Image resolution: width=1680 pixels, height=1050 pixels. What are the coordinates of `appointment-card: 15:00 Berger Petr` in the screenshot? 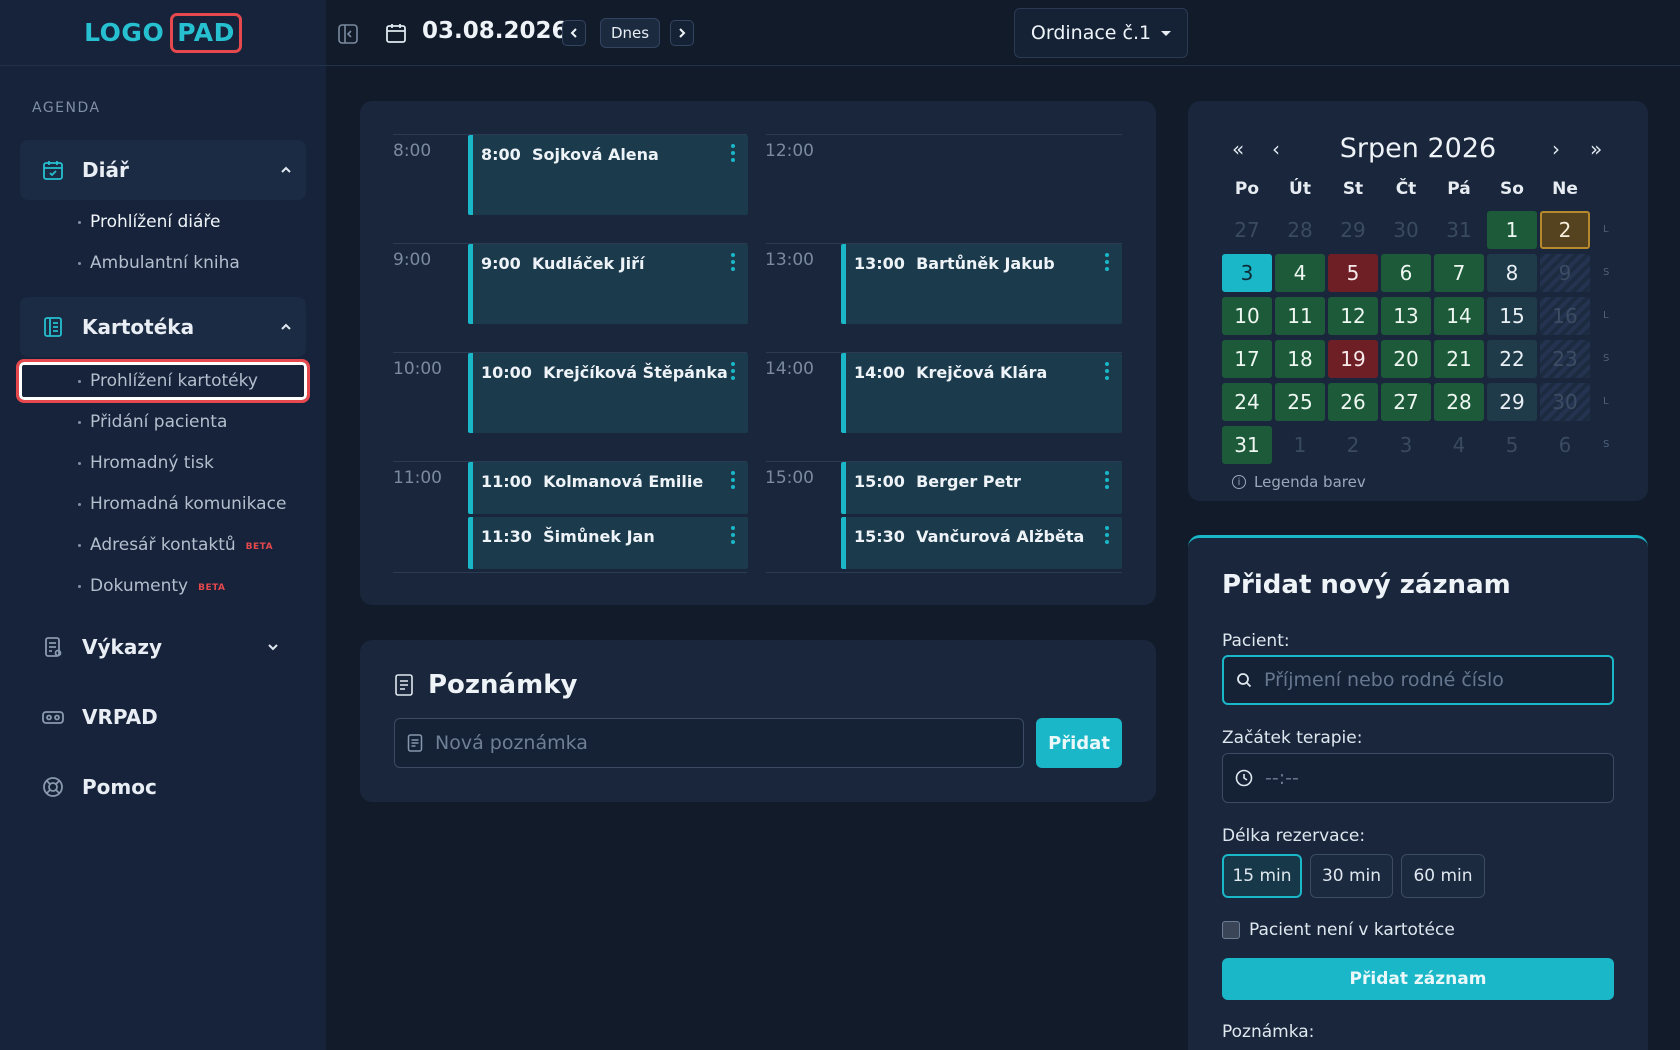 It's located at (981, 488).